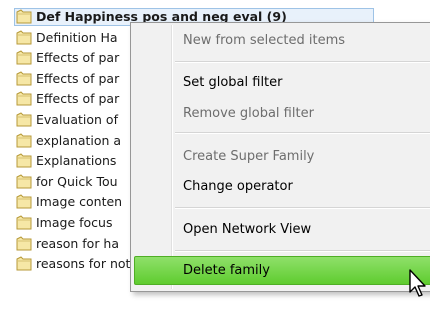 This screenshot has width=430, height=322. What do you see at coordinates (78, 243) in the screenshot?
I see `family-label: reason for ha` at bounding box center [78, 243].